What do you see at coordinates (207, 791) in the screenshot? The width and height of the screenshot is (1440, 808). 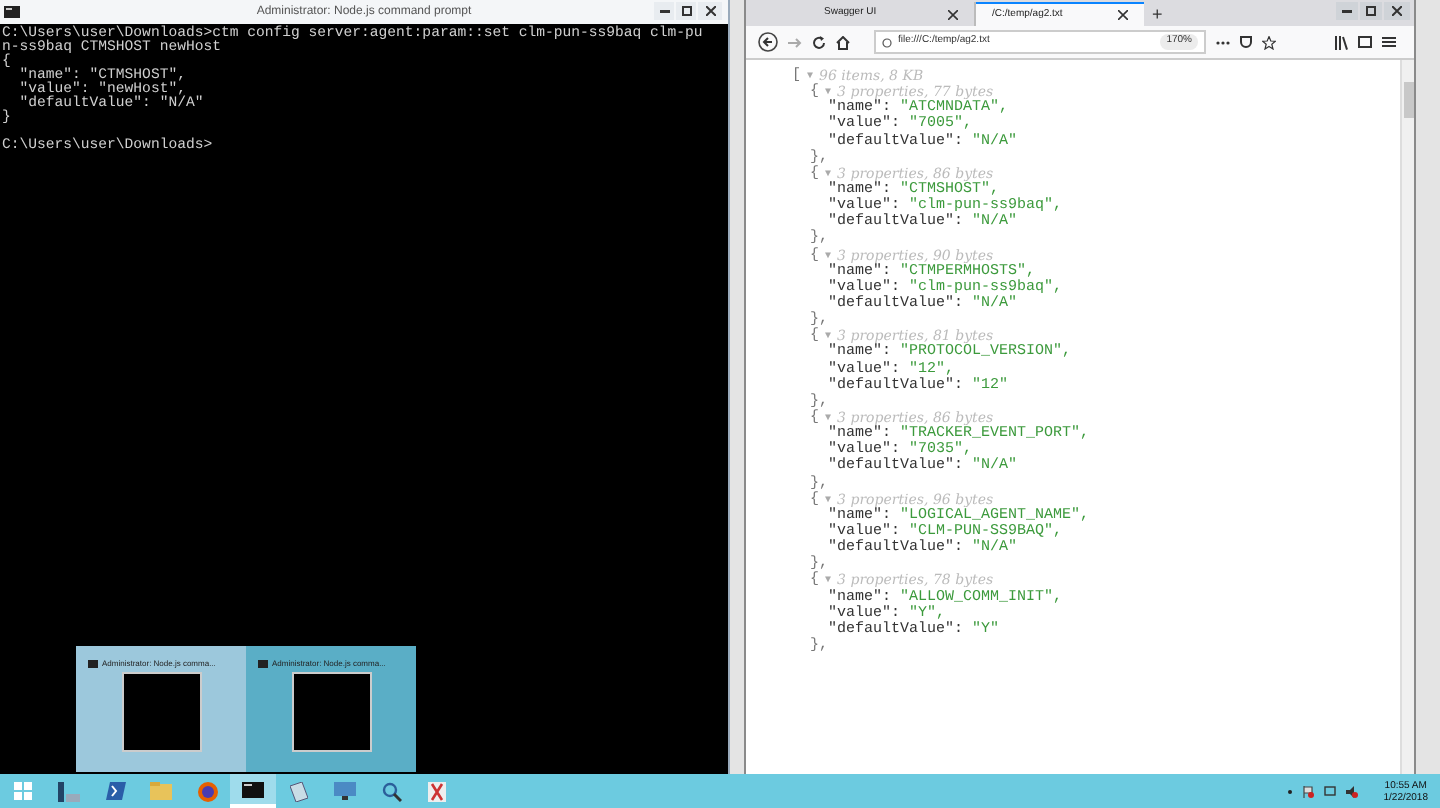 I see `globe-icon` at bounding box center [207, 791].